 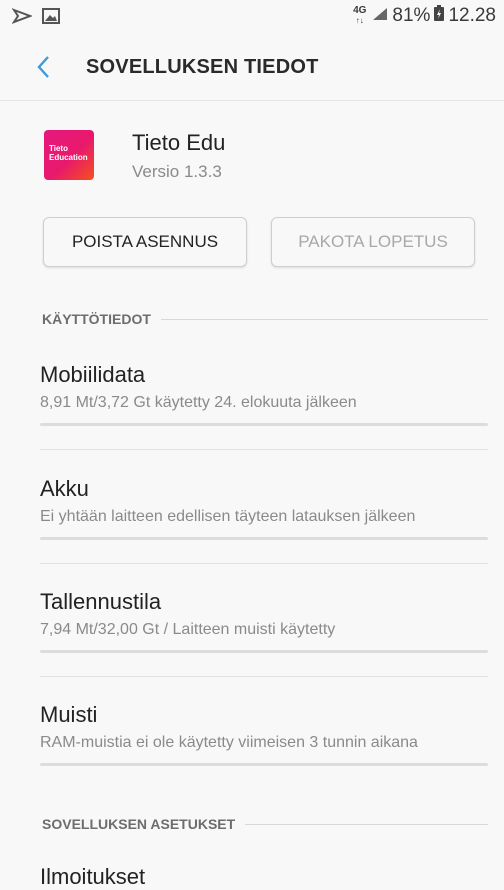 What do you see at coordinates (22, 18) in the screenshot?
I see `notification-flag-icon` at bounding box center [22, 18].